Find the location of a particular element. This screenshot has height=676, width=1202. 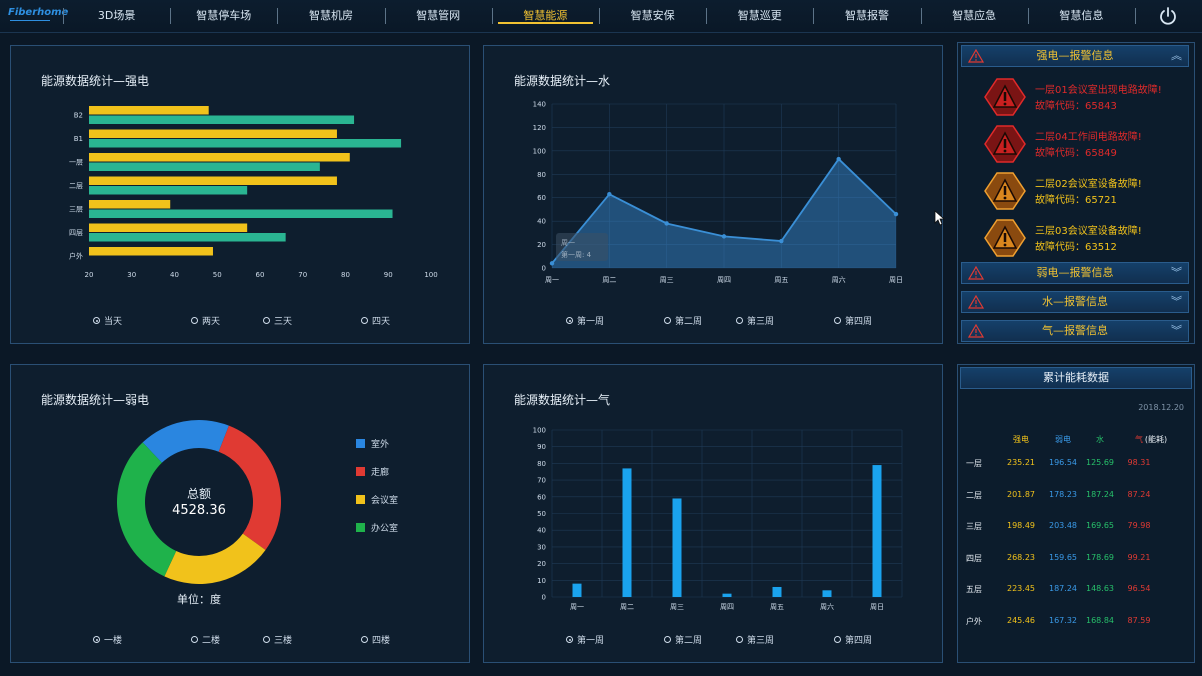

alarm-section-header: 气—报警信息 ︾ is located at coordinates (1075, 331).